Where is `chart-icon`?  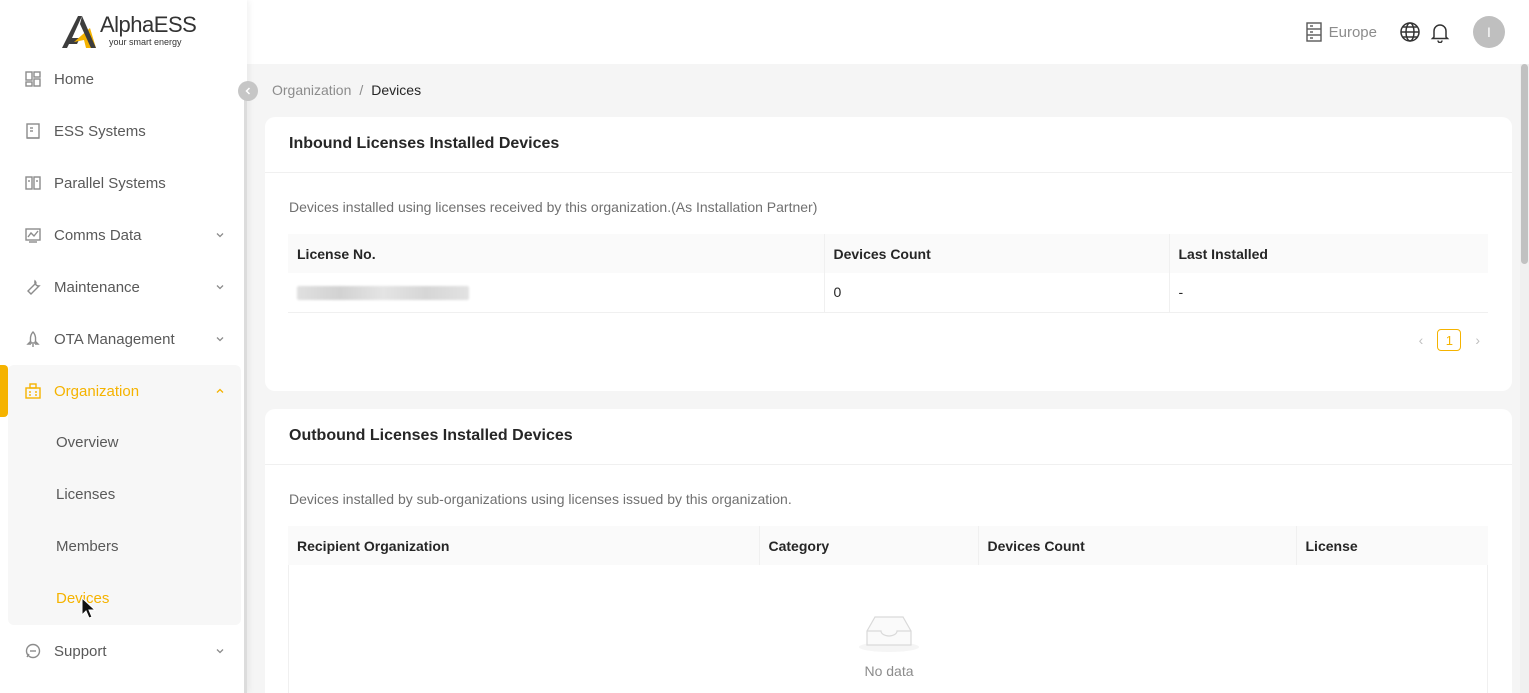
chart-icon is located at coordinates (33, 235).